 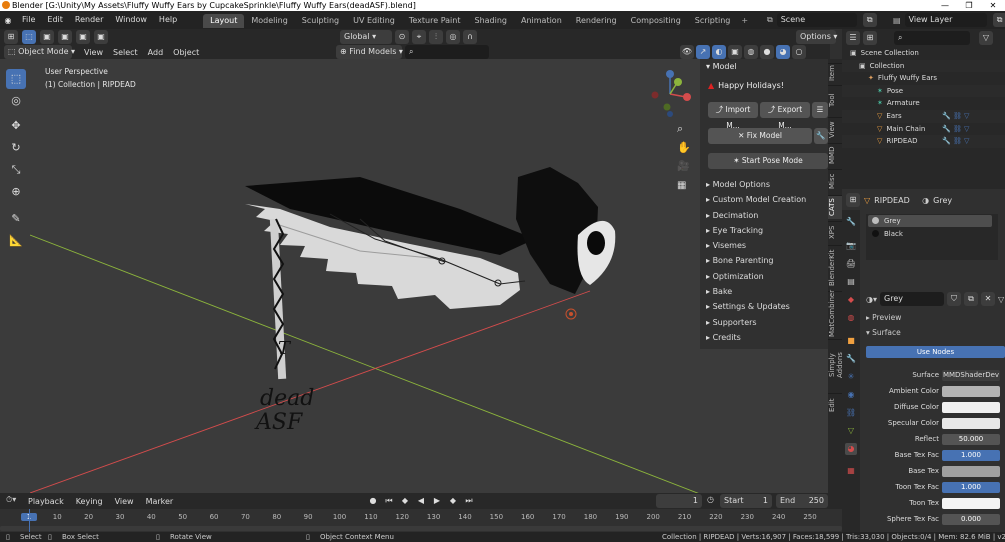 What do you see at coordinates (971, 439) in the screenshot?
I see `prop-value-field: 50.000` at bounding box center [971, 439].